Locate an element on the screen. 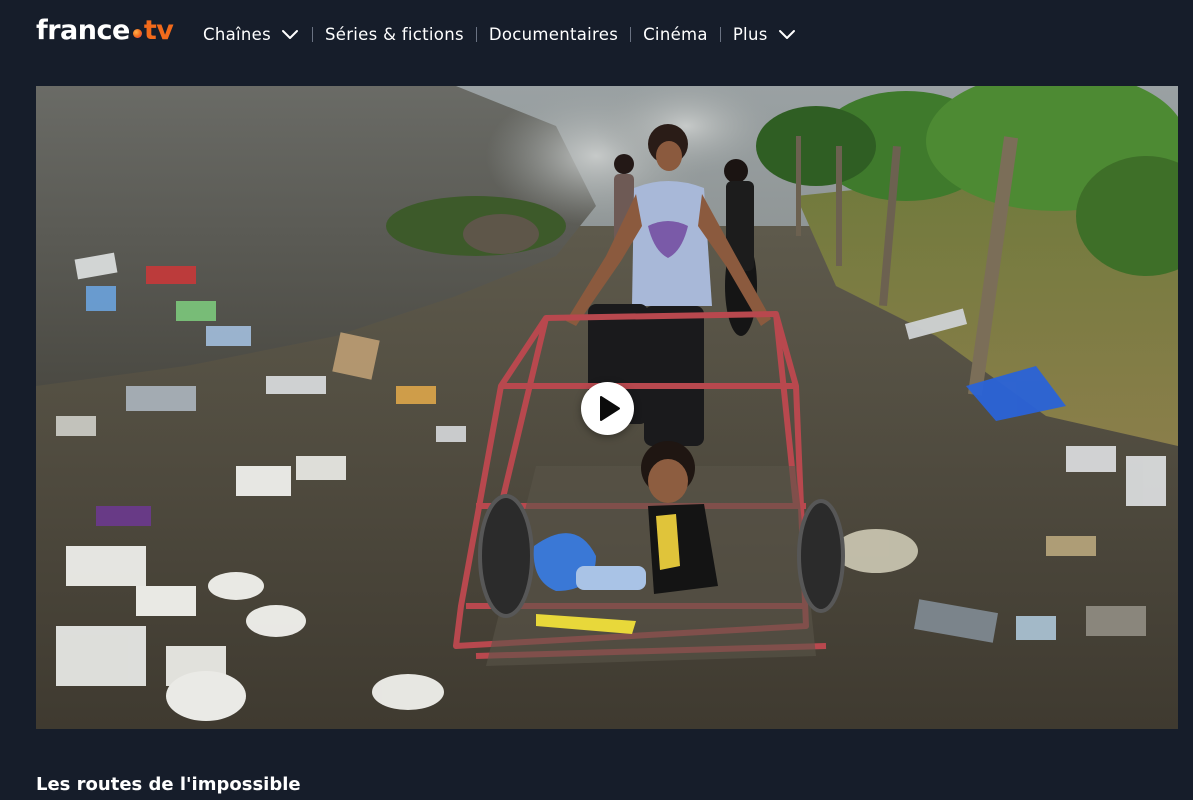 This screenshot has width=1193, height=800. nav-item-documentaires: Documentaires is located at coordinates (553, 34).